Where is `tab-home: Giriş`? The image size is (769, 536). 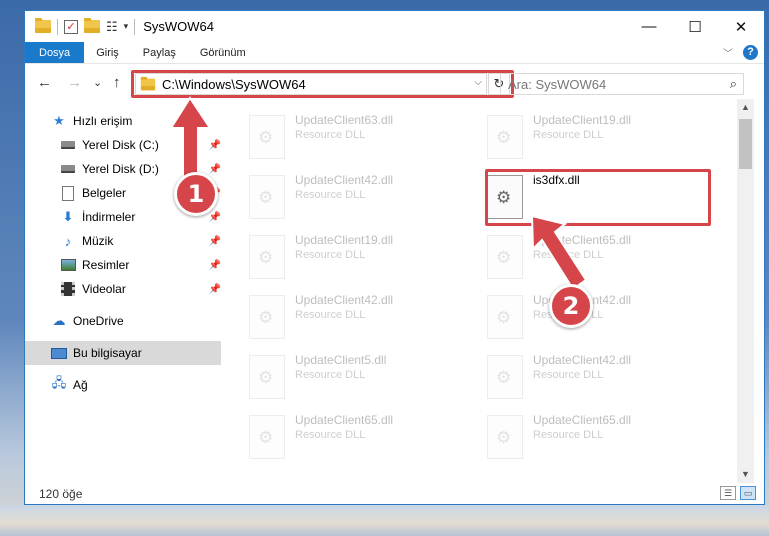
tab-home: Giriş is located at coordinates (107, 52).